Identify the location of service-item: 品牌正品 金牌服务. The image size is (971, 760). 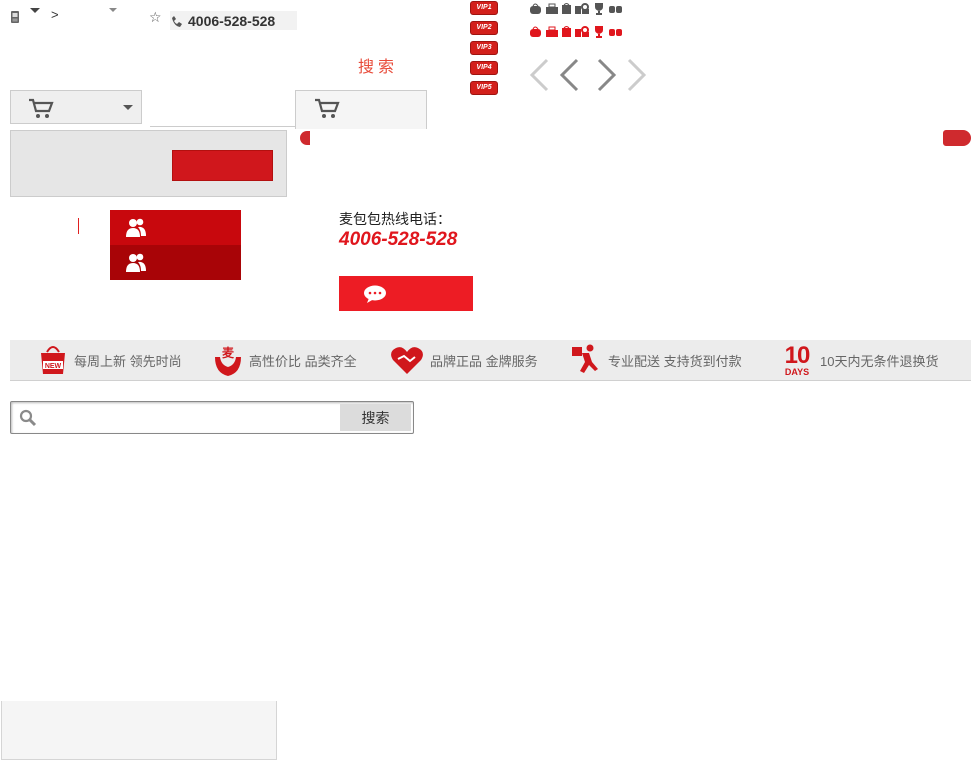
(464, 360).